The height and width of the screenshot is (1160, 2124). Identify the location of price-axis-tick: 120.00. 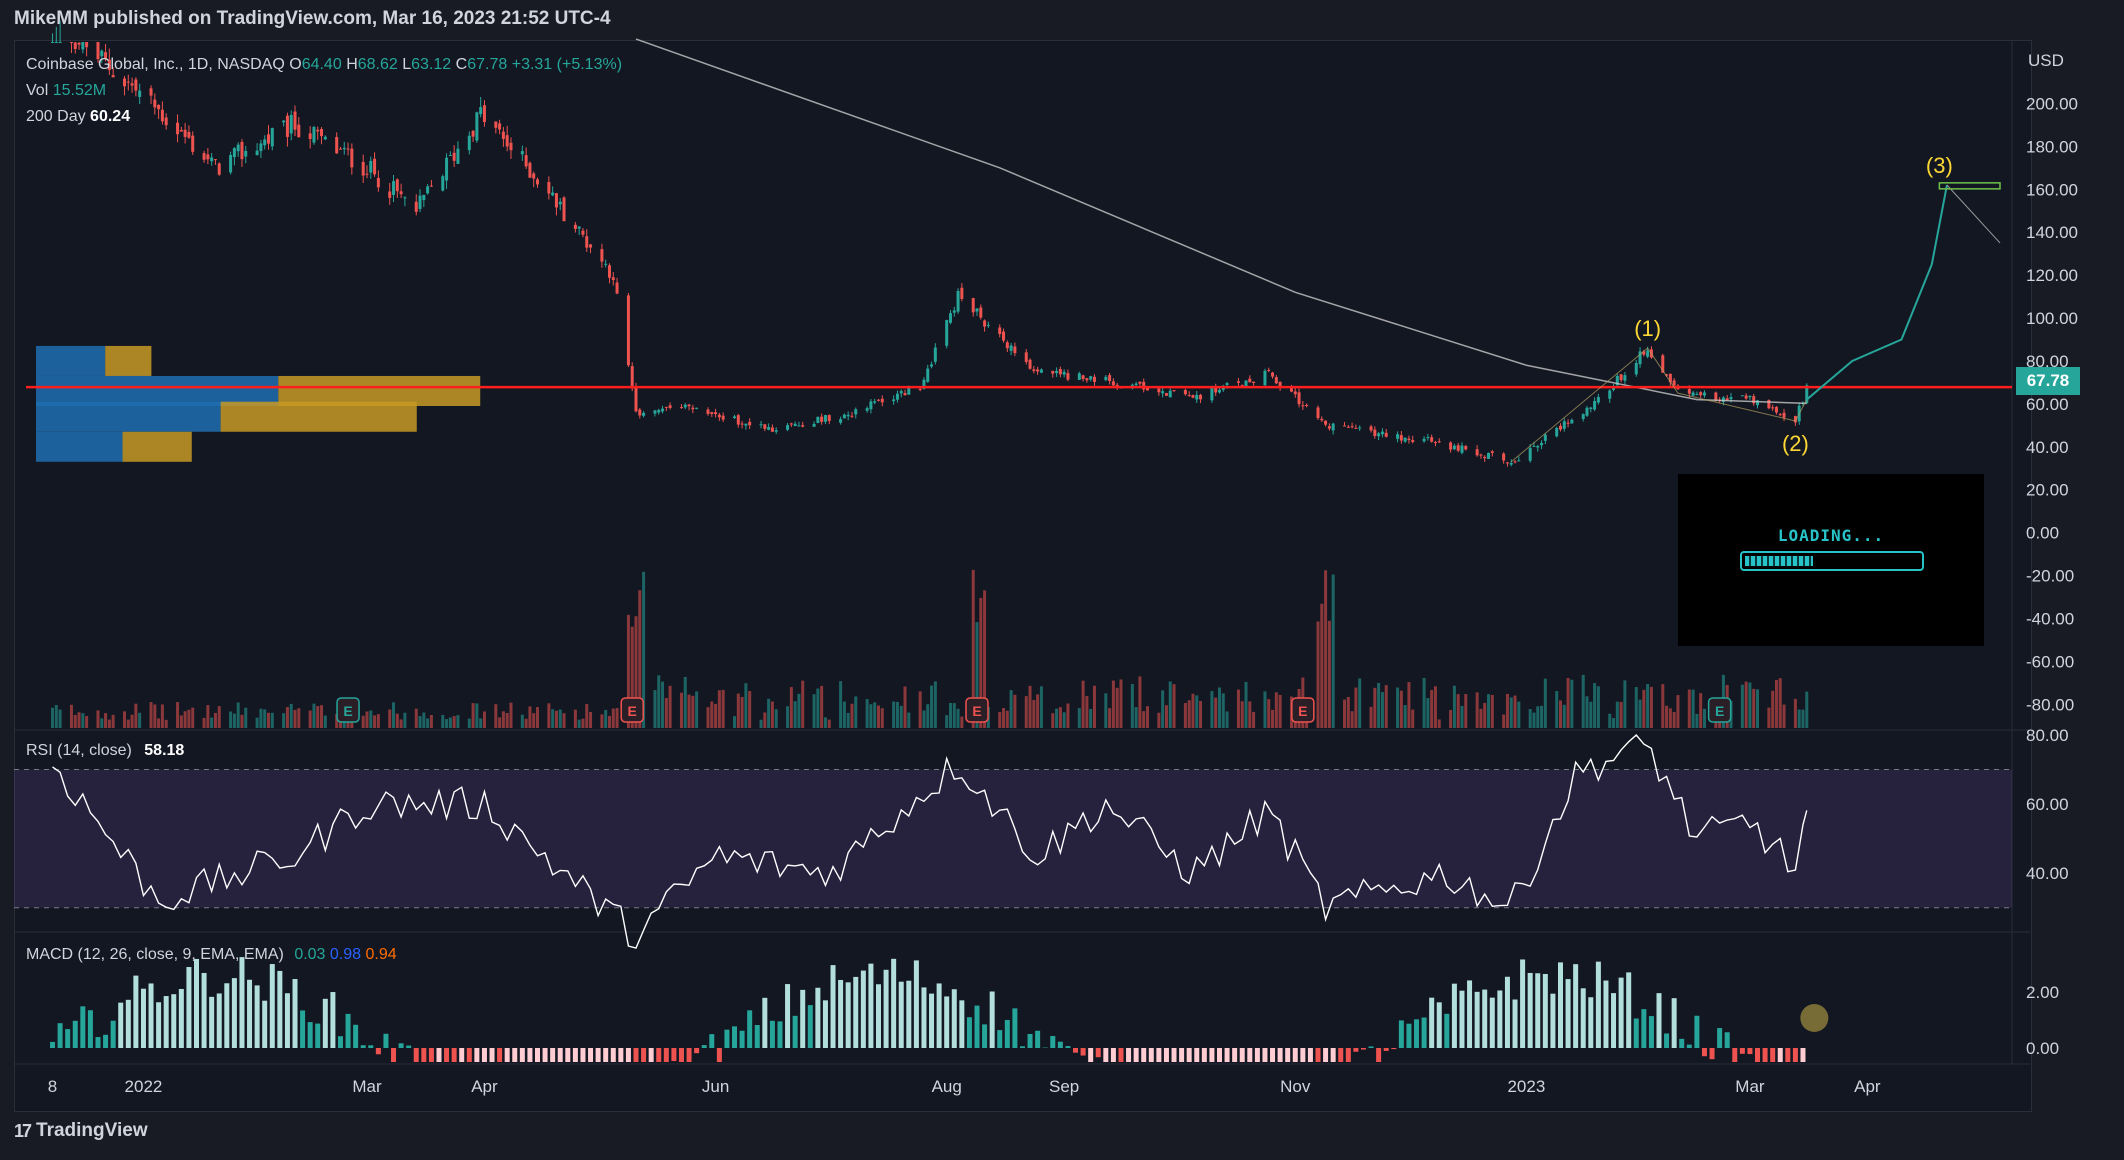
(2052, 275).